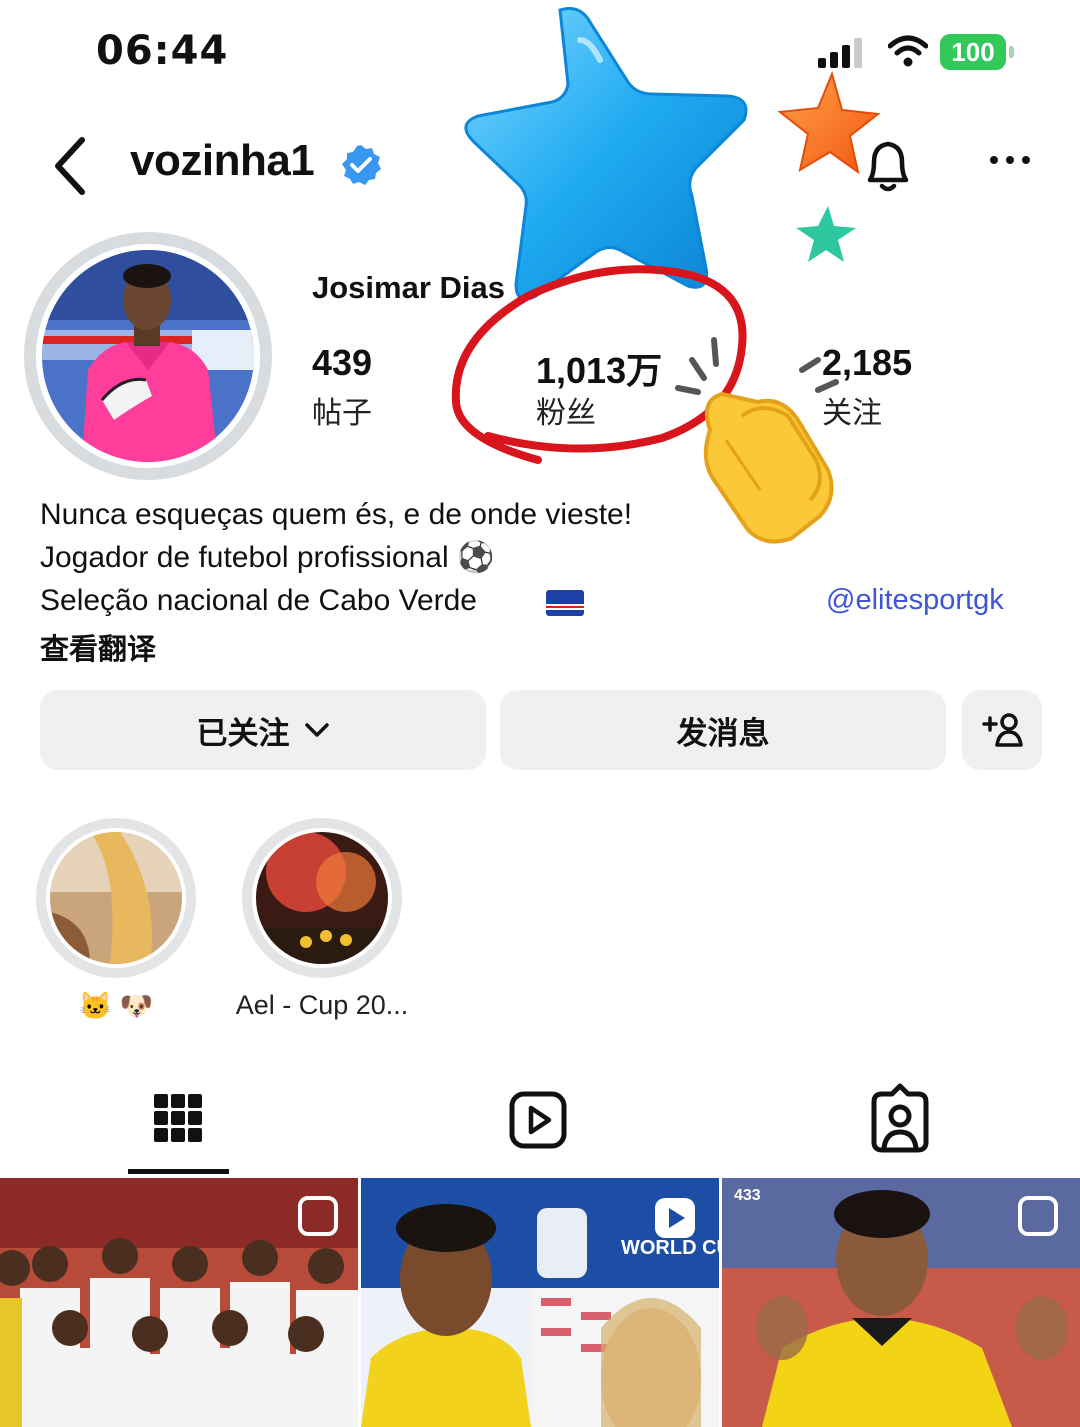  What do you see at coordinates (670, 1248) in the screenshot?
I see `world-cup-text: WORLD CUP 2026` at bounding box center [670, 1248].